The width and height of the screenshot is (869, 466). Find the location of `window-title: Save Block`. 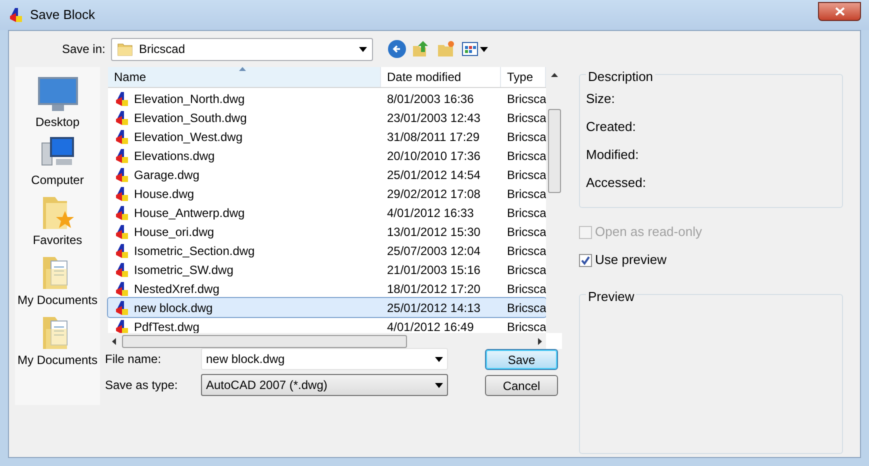

window-title: Save Block is located at coordinates (63, 15).